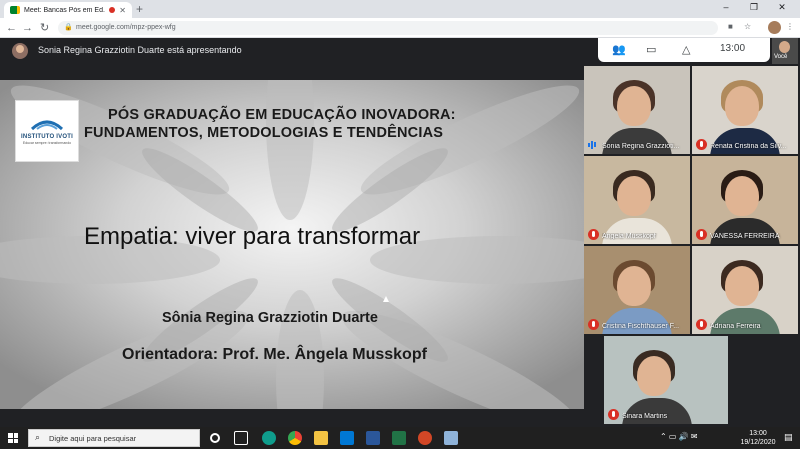 This screenshot has height=449, width=800. I want to click on people-icon: 👥, so click(619, 49).